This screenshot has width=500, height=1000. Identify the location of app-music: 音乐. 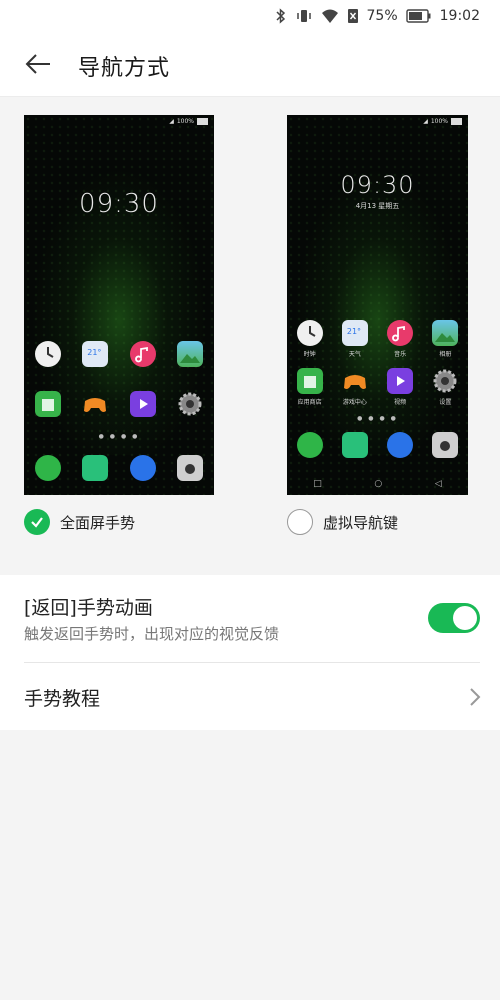
(400, 339).